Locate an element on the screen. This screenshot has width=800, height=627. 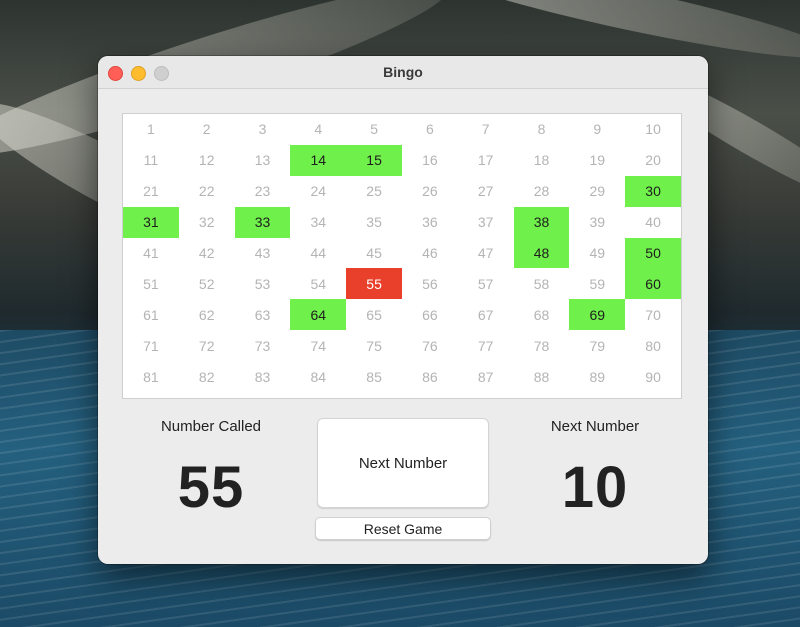
board-cell-36: 36 is located at coordinates (430, 222).